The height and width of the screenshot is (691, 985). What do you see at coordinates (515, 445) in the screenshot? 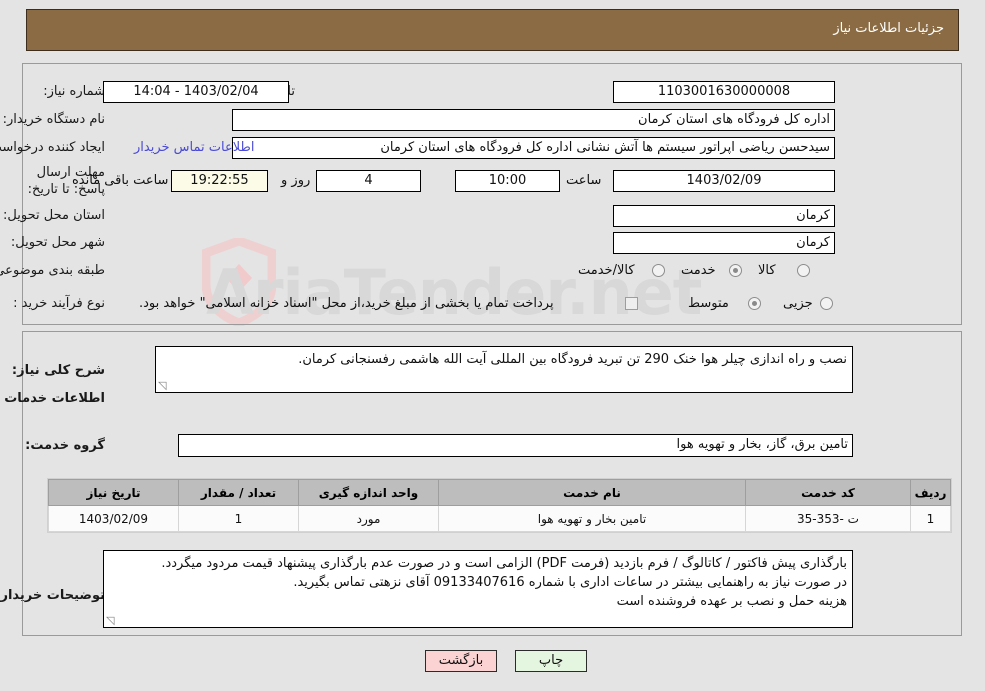
I see `service-group-value: تامین برق، گاز، بخار و تهویه هوا` at bounding box center [515, 445].